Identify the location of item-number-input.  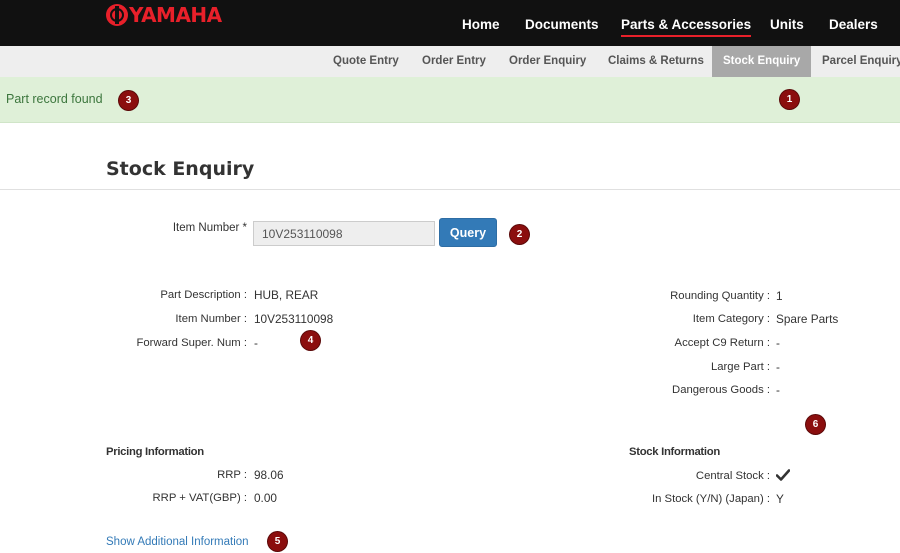
(344, 233).